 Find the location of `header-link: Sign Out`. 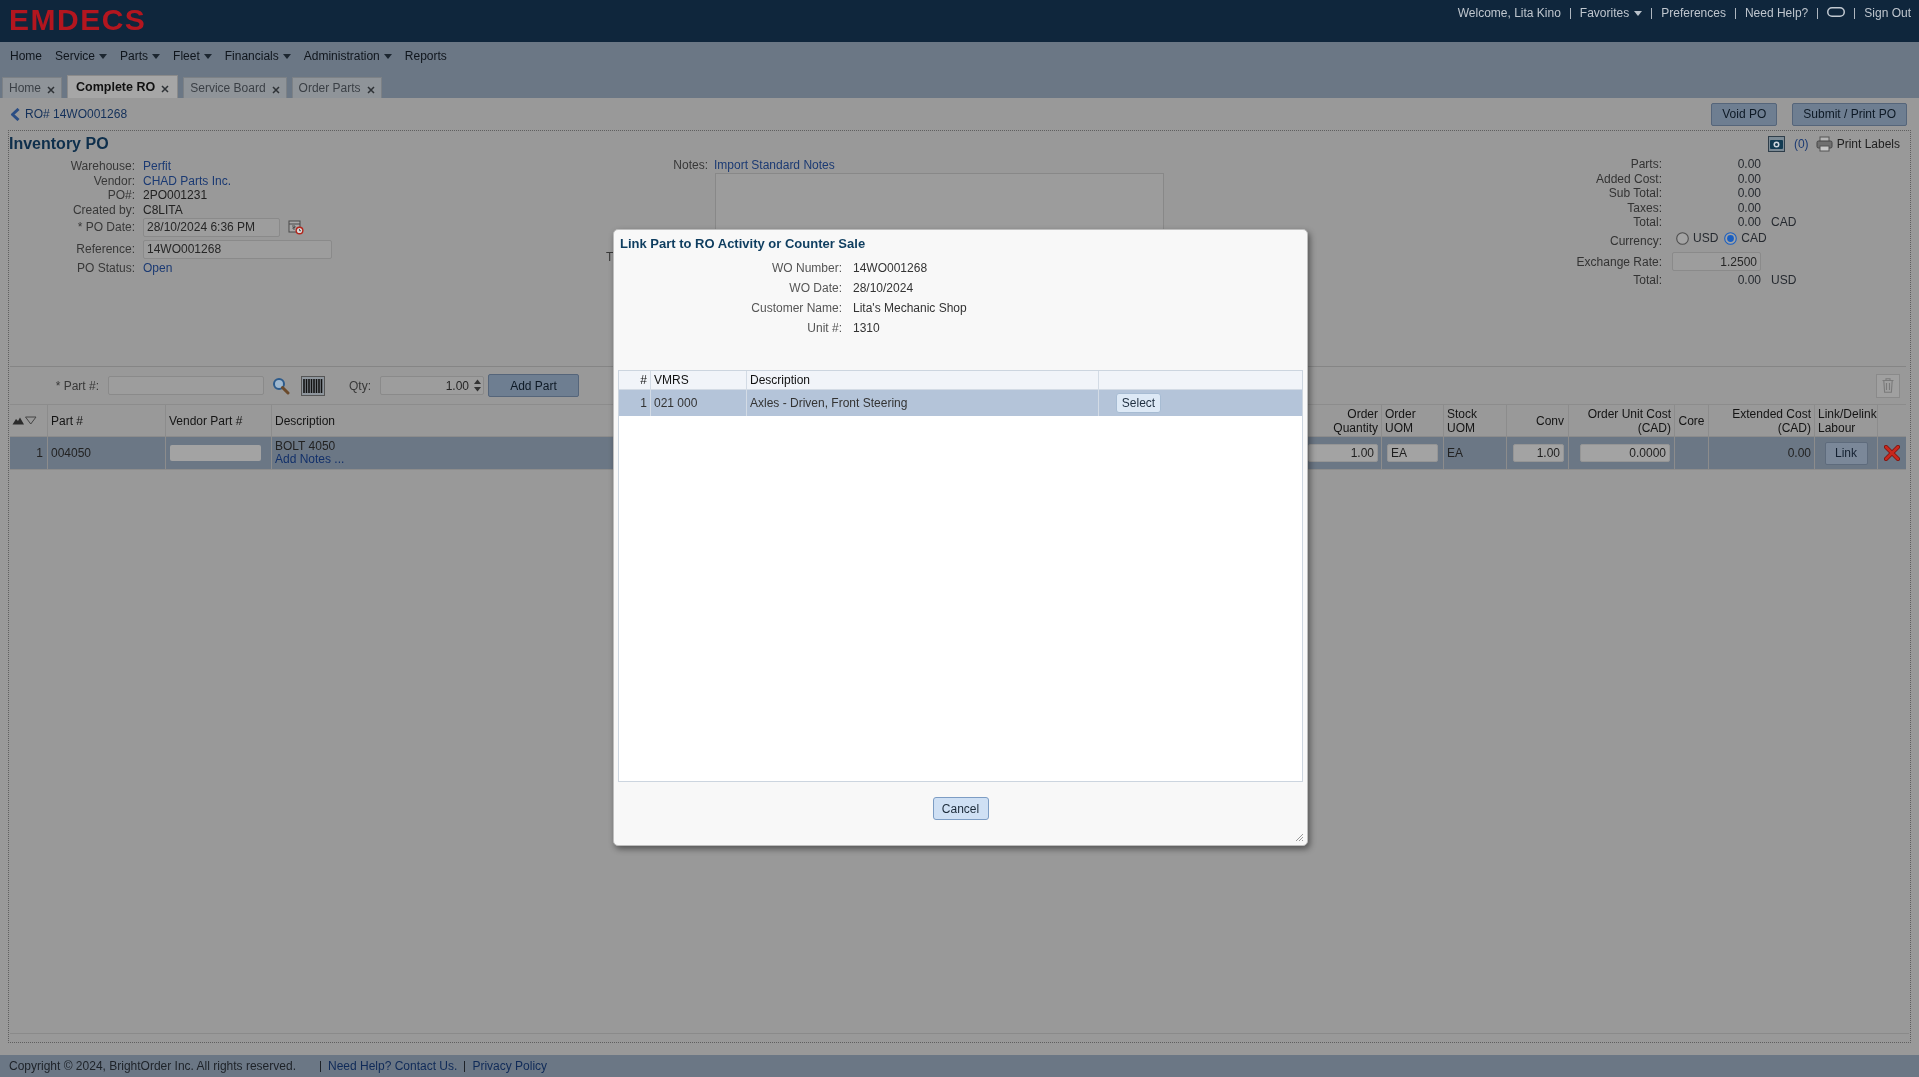

header-link: Sign Out is located at coordinates (1887, 13).